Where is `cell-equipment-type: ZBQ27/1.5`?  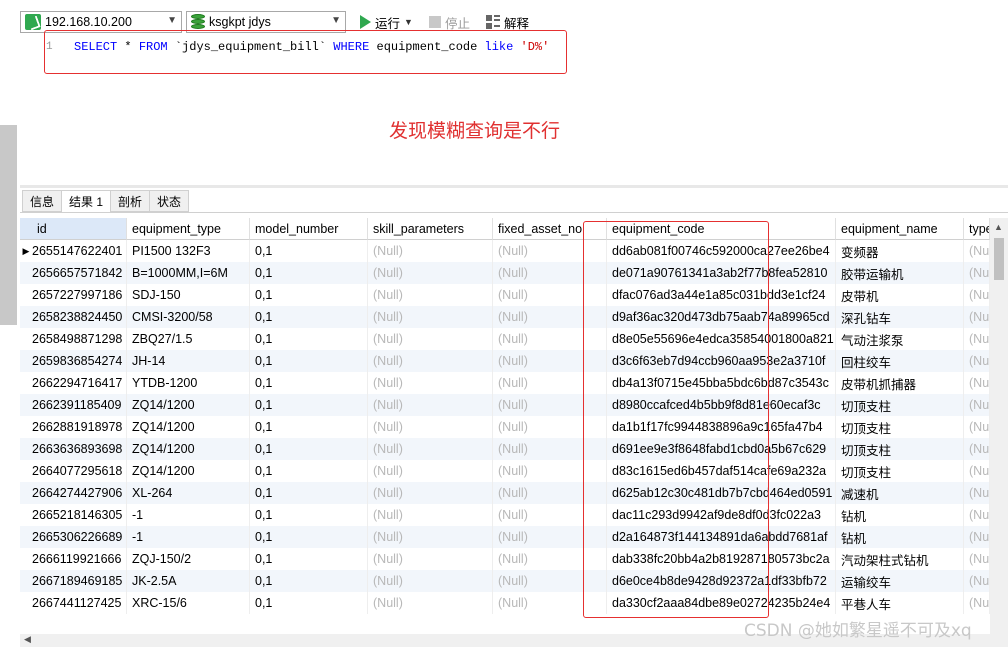
cell-equipment-type: ZBQ27/1.5 is located at coordinates (188, 339).